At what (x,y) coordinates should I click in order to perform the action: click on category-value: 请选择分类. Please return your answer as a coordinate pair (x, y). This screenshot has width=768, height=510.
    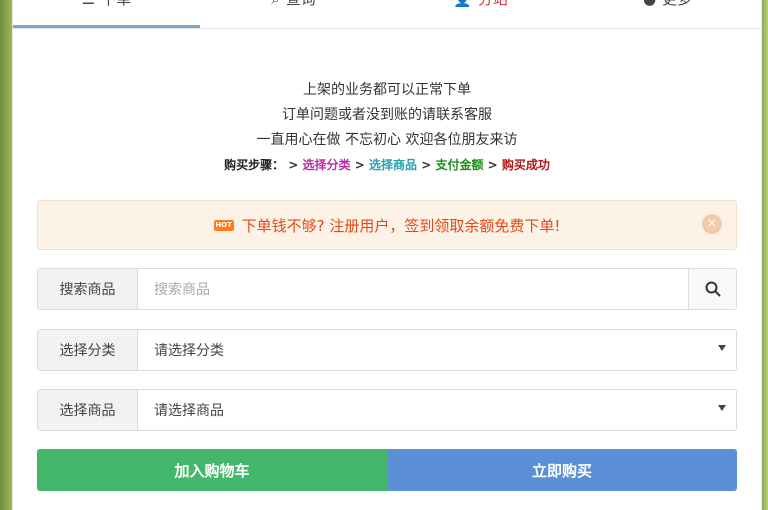
    Looking at the image, I should click on (189, 351).